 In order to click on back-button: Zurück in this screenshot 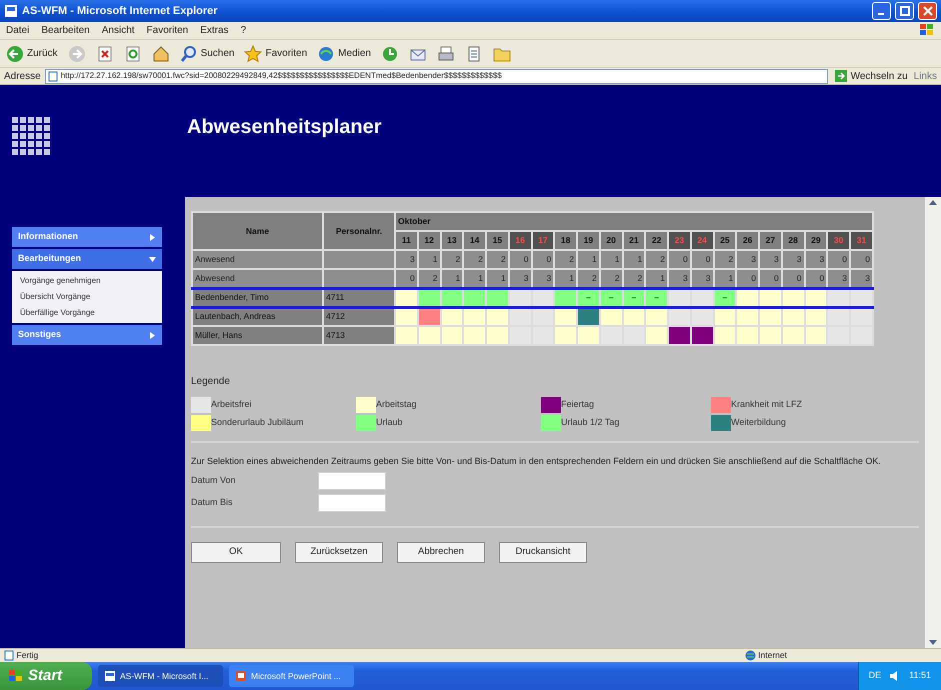, I will do `click(32, 54)`.